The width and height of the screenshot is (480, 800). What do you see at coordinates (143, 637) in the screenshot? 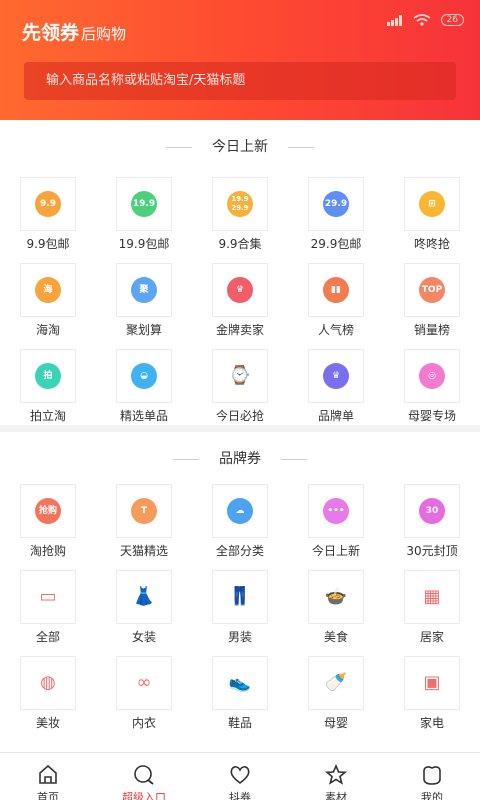
I see `grid-item-label: 女装` at bounding box center [143, 637].